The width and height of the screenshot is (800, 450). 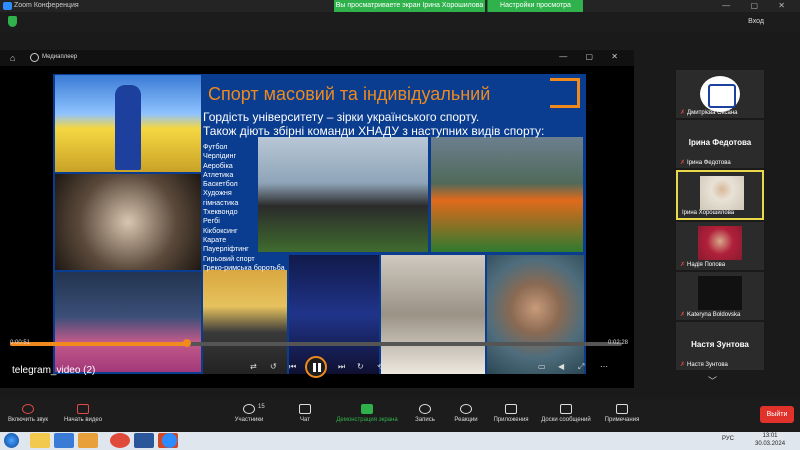 I want to click on chrome-icon, so click(x=120, y=440).